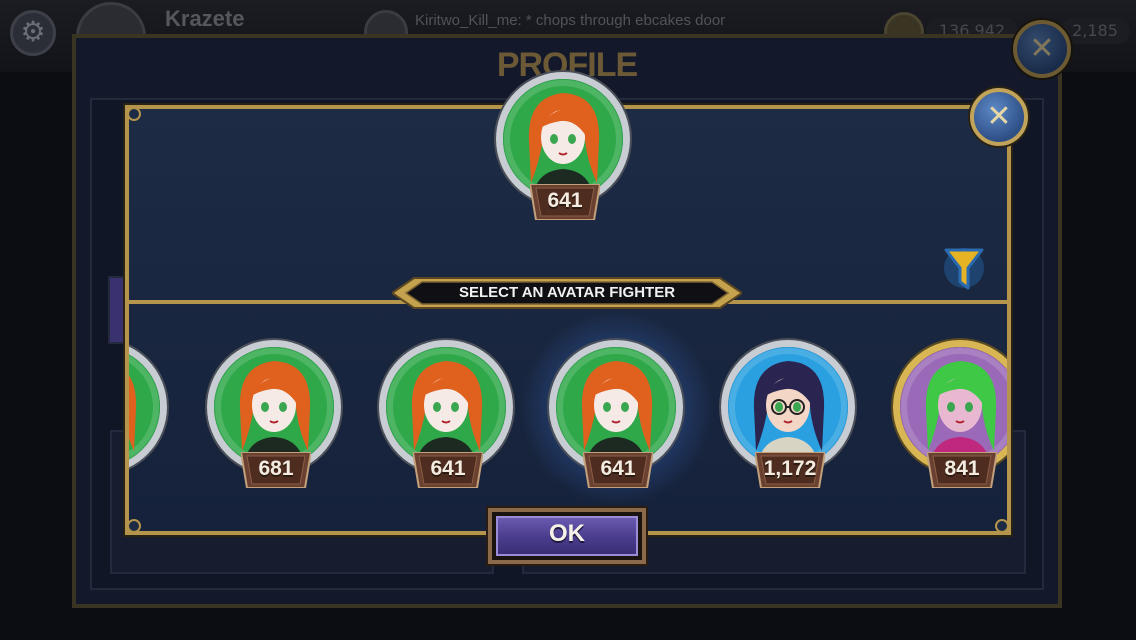 The width and height of the screenshot is (1136, 640). I want to click on avatar-option, so click(149, 414).